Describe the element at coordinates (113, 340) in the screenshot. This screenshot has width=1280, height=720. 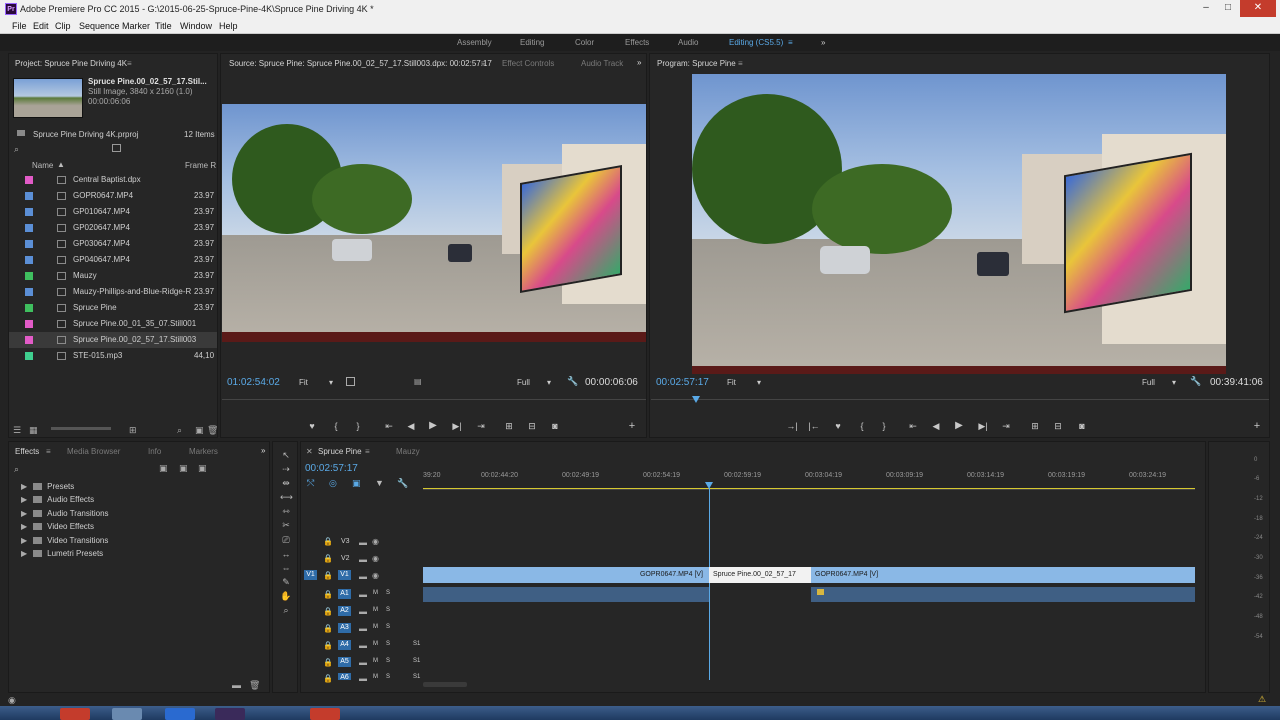
I see `list-item-selected: Spruce Pine.00_02_57_17.Still003` at that location.